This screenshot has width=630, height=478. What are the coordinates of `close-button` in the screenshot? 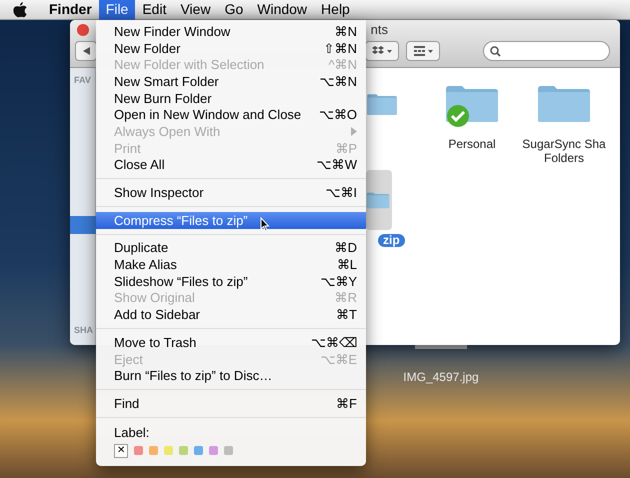 It's located at (83, 30).